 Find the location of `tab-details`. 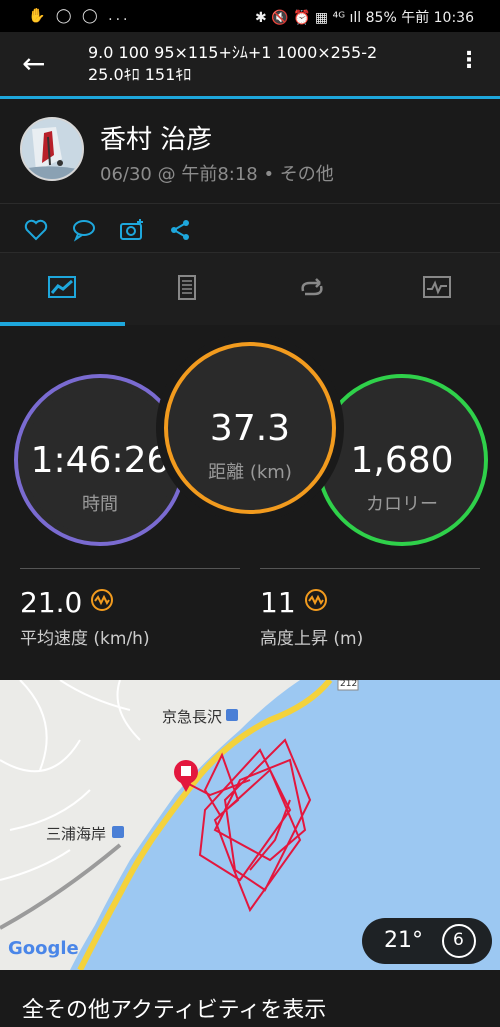

tab-details is located at coordinates (187, 289).